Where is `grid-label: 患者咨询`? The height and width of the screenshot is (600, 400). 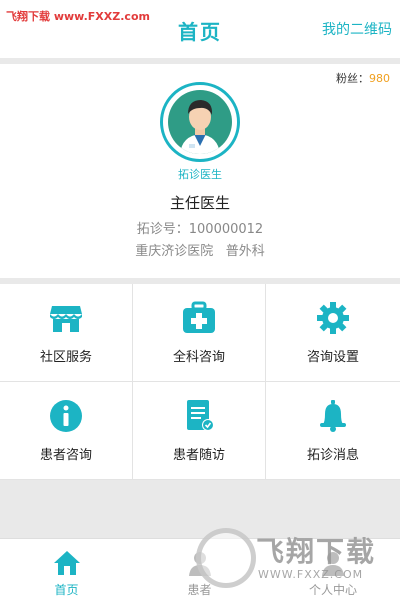
grid-label: 患者咨询 is located at coordinates (65, 455).